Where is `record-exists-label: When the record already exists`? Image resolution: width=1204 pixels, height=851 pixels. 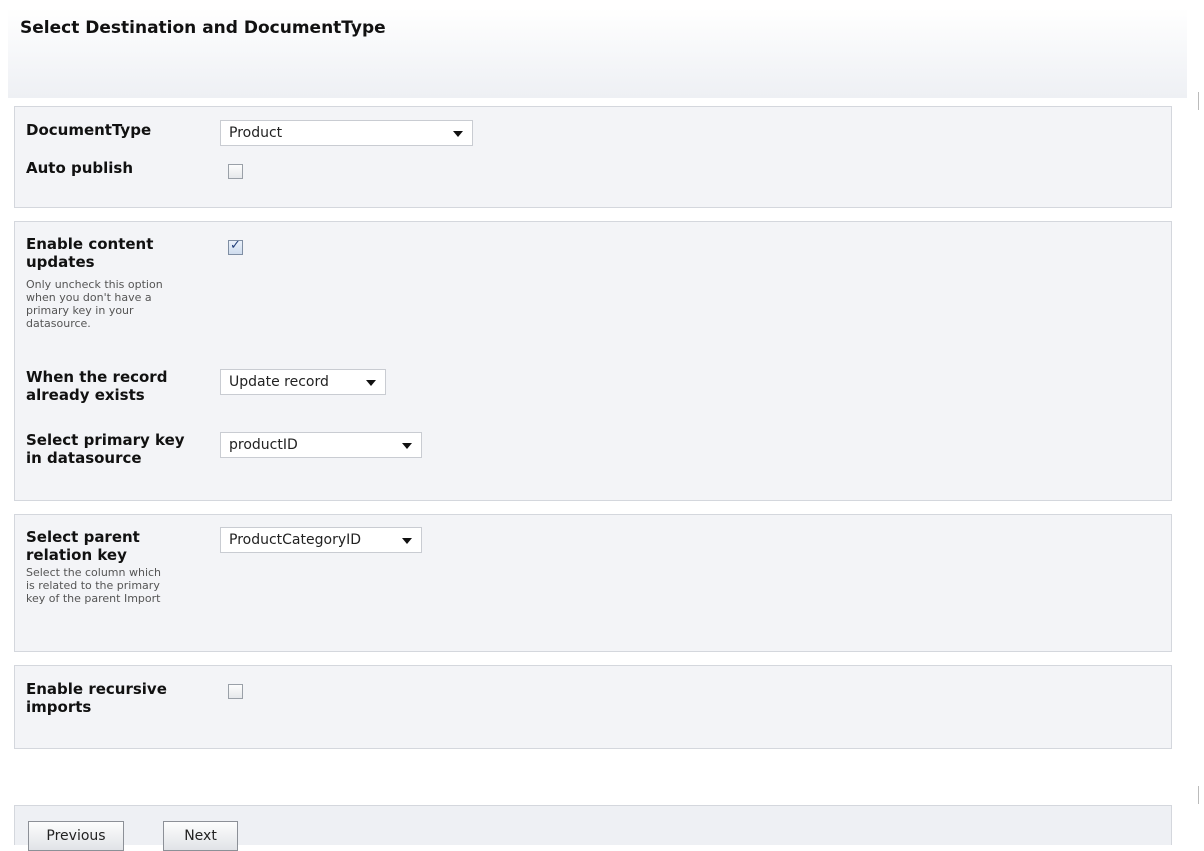 record-exists-label: When the record already exists is located at coordinates (96, 386).